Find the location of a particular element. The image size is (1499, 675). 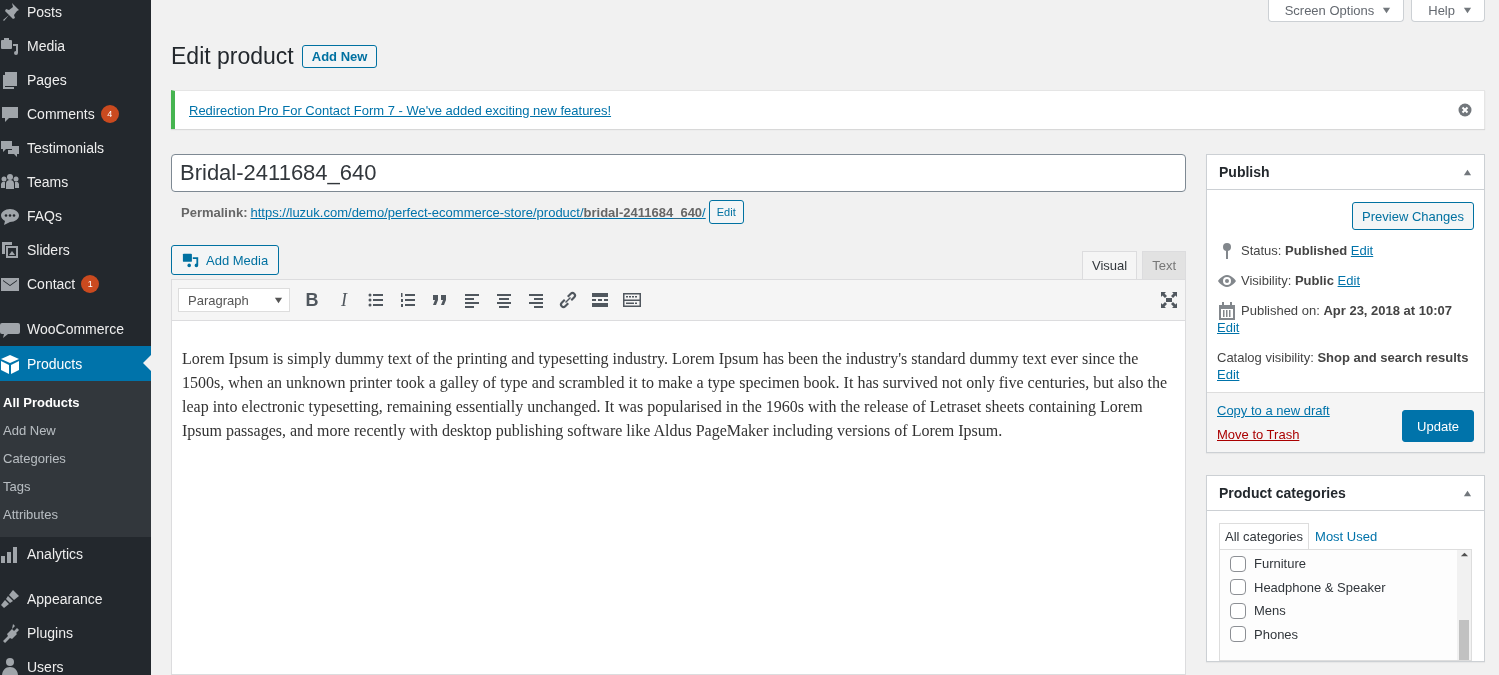

category-label: Mens is located at coordinates (1270, 611).